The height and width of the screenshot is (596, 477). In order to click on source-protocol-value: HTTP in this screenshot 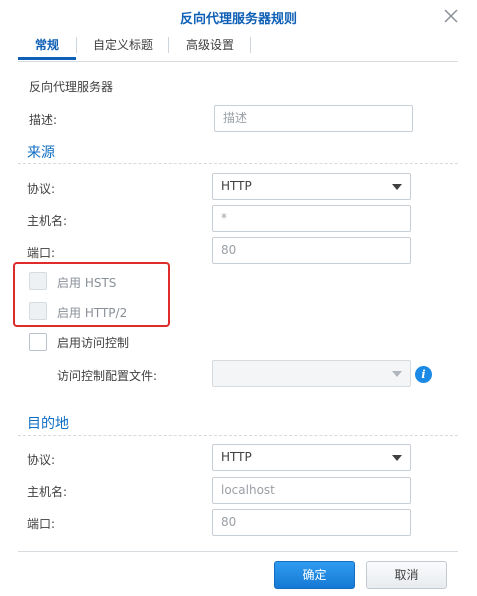, I will do `click(236, 186)`.